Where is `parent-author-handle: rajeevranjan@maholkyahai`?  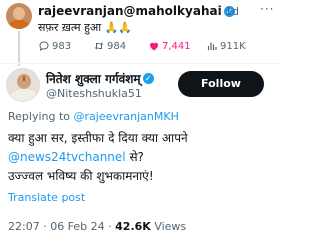
parent-author-handle: rajeevranjan@maholkyahai is located at coordinates (130, 11).